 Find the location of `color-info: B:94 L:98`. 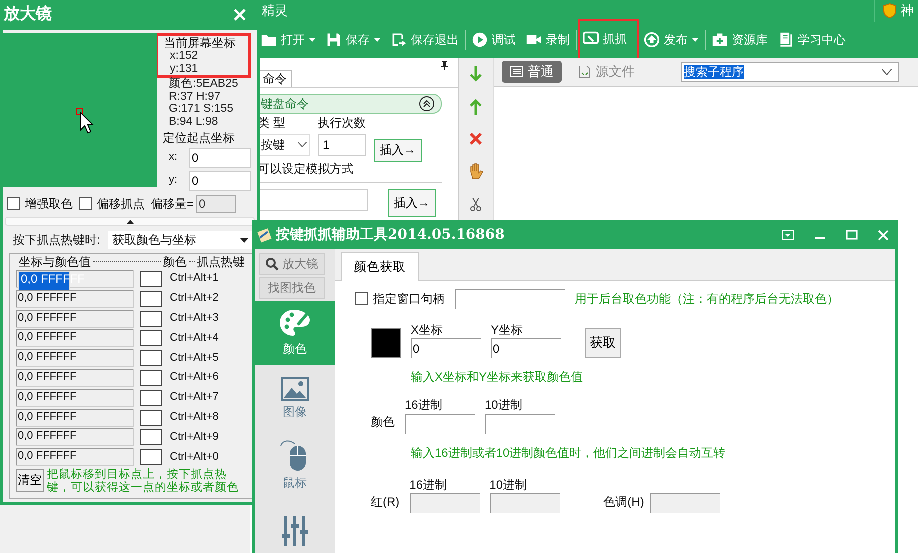

color-info: B:94 L:98 is located at coordinates (194, 122).